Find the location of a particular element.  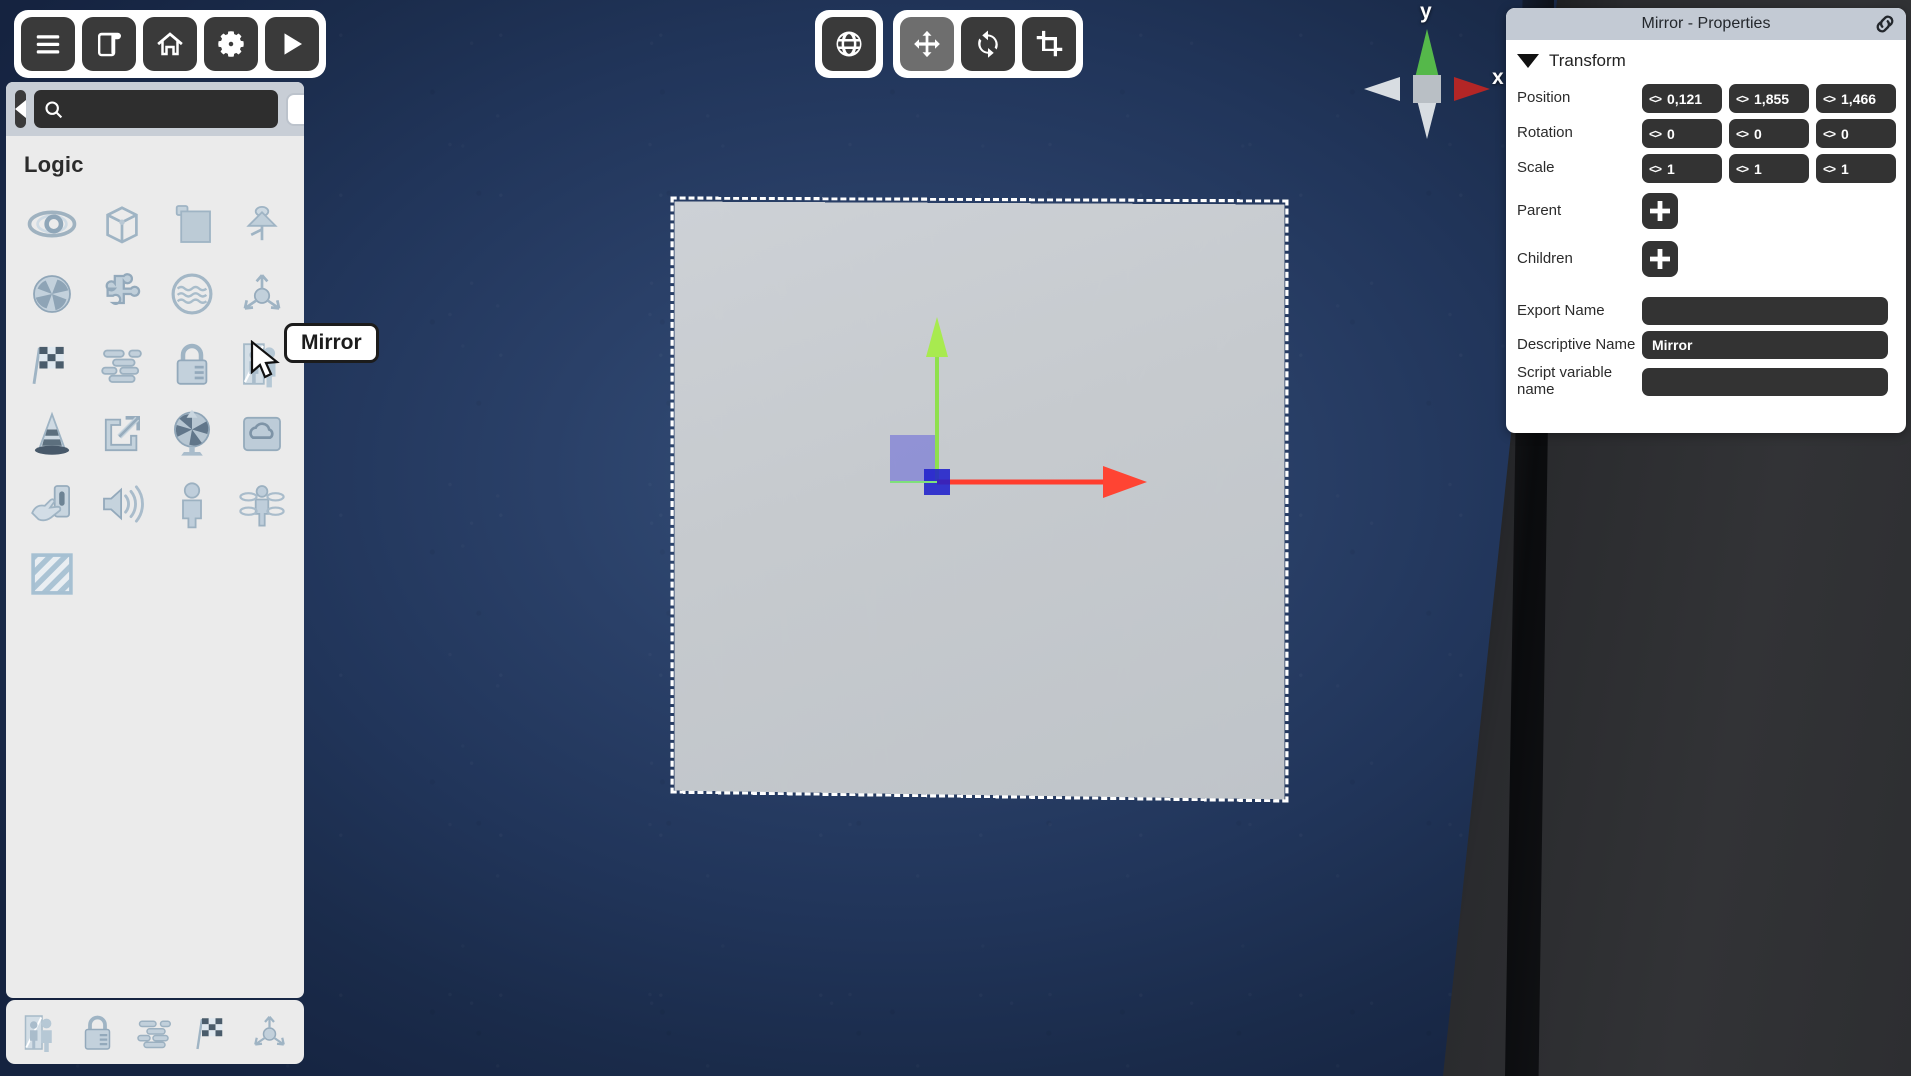

rotate-tool is located at coordinates (988, 44).